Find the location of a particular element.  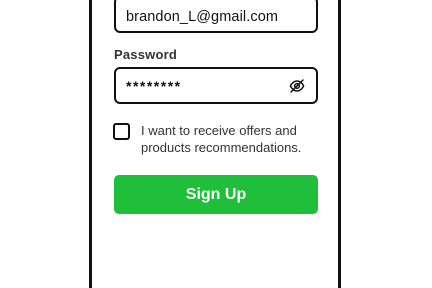

sign-up-button: Sign Up is located at coordinates (216, 194).